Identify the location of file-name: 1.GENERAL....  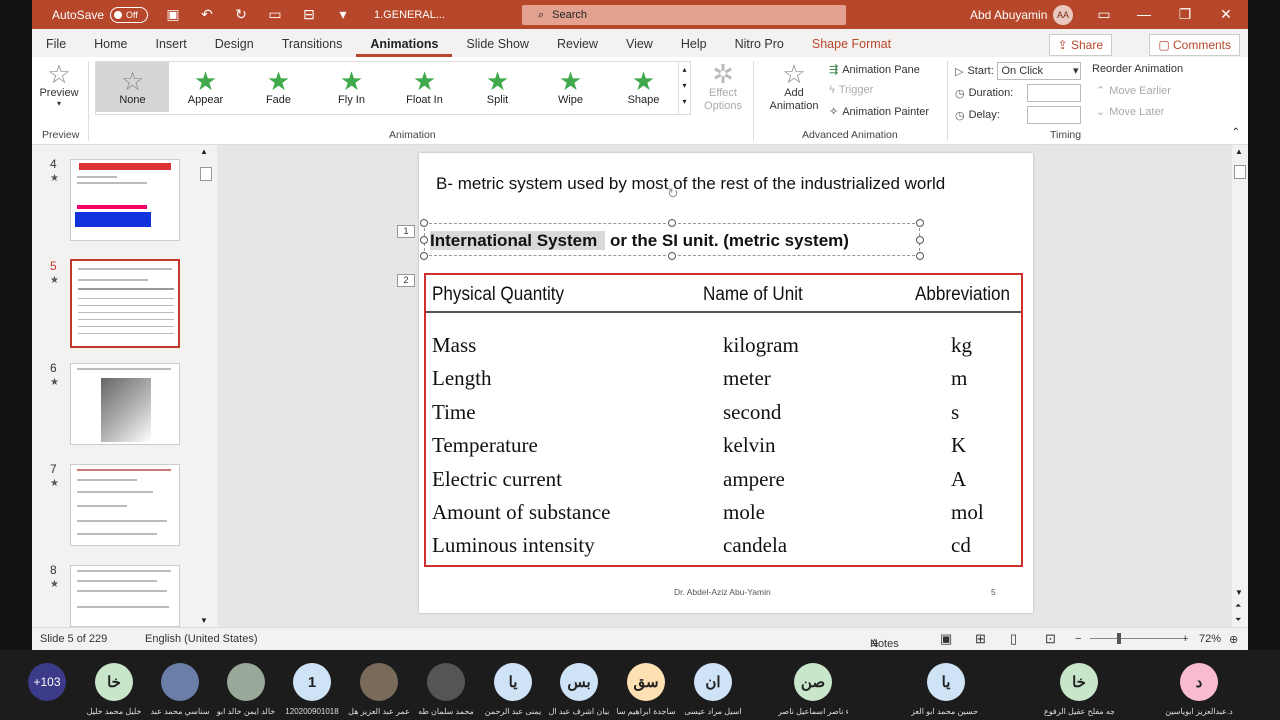
(409, 15).